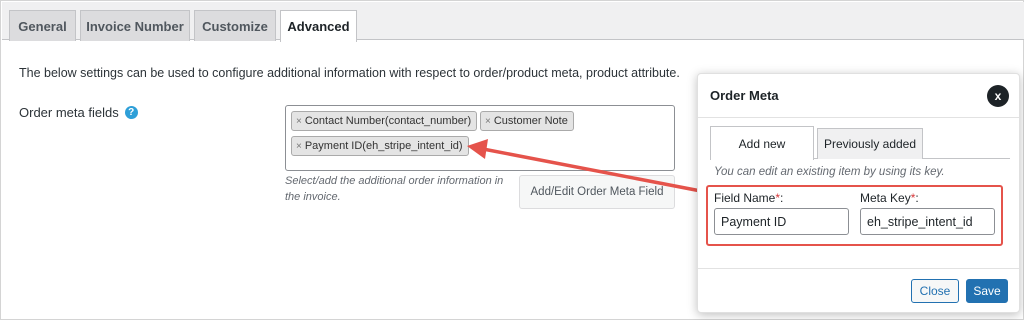 The image size is (1024, 320). What do you see at coordinates (597, 192) in the screenshot?
I see `add-edit-order-meta-button: Add/Edit Order Meta Field` at bounding box center [597, 192].